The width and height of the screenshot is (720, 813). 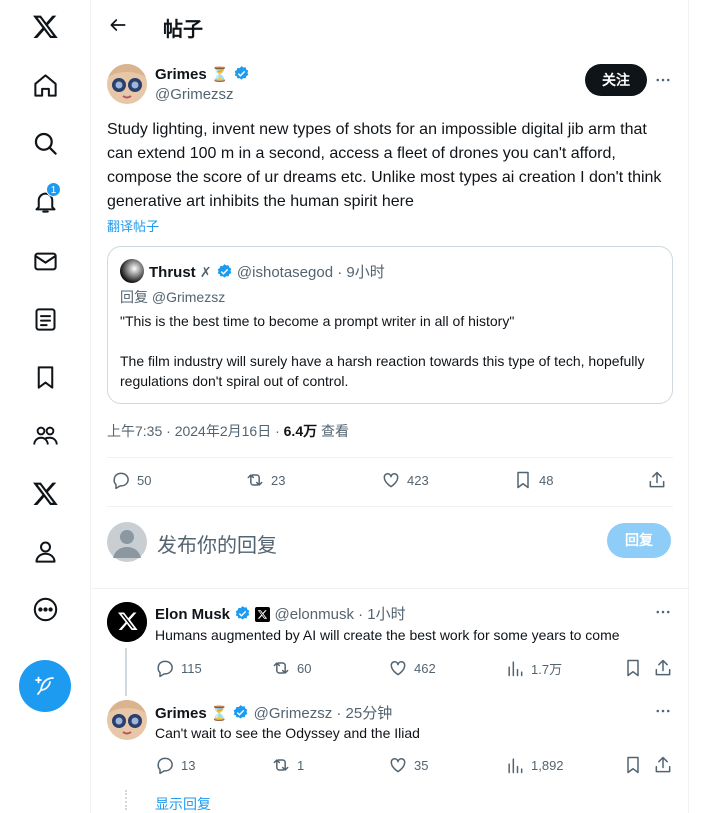 What do you see at coordinates (45, 686) in the screenshot?
I see `compose-post-button` at bounding box center [45, 686].